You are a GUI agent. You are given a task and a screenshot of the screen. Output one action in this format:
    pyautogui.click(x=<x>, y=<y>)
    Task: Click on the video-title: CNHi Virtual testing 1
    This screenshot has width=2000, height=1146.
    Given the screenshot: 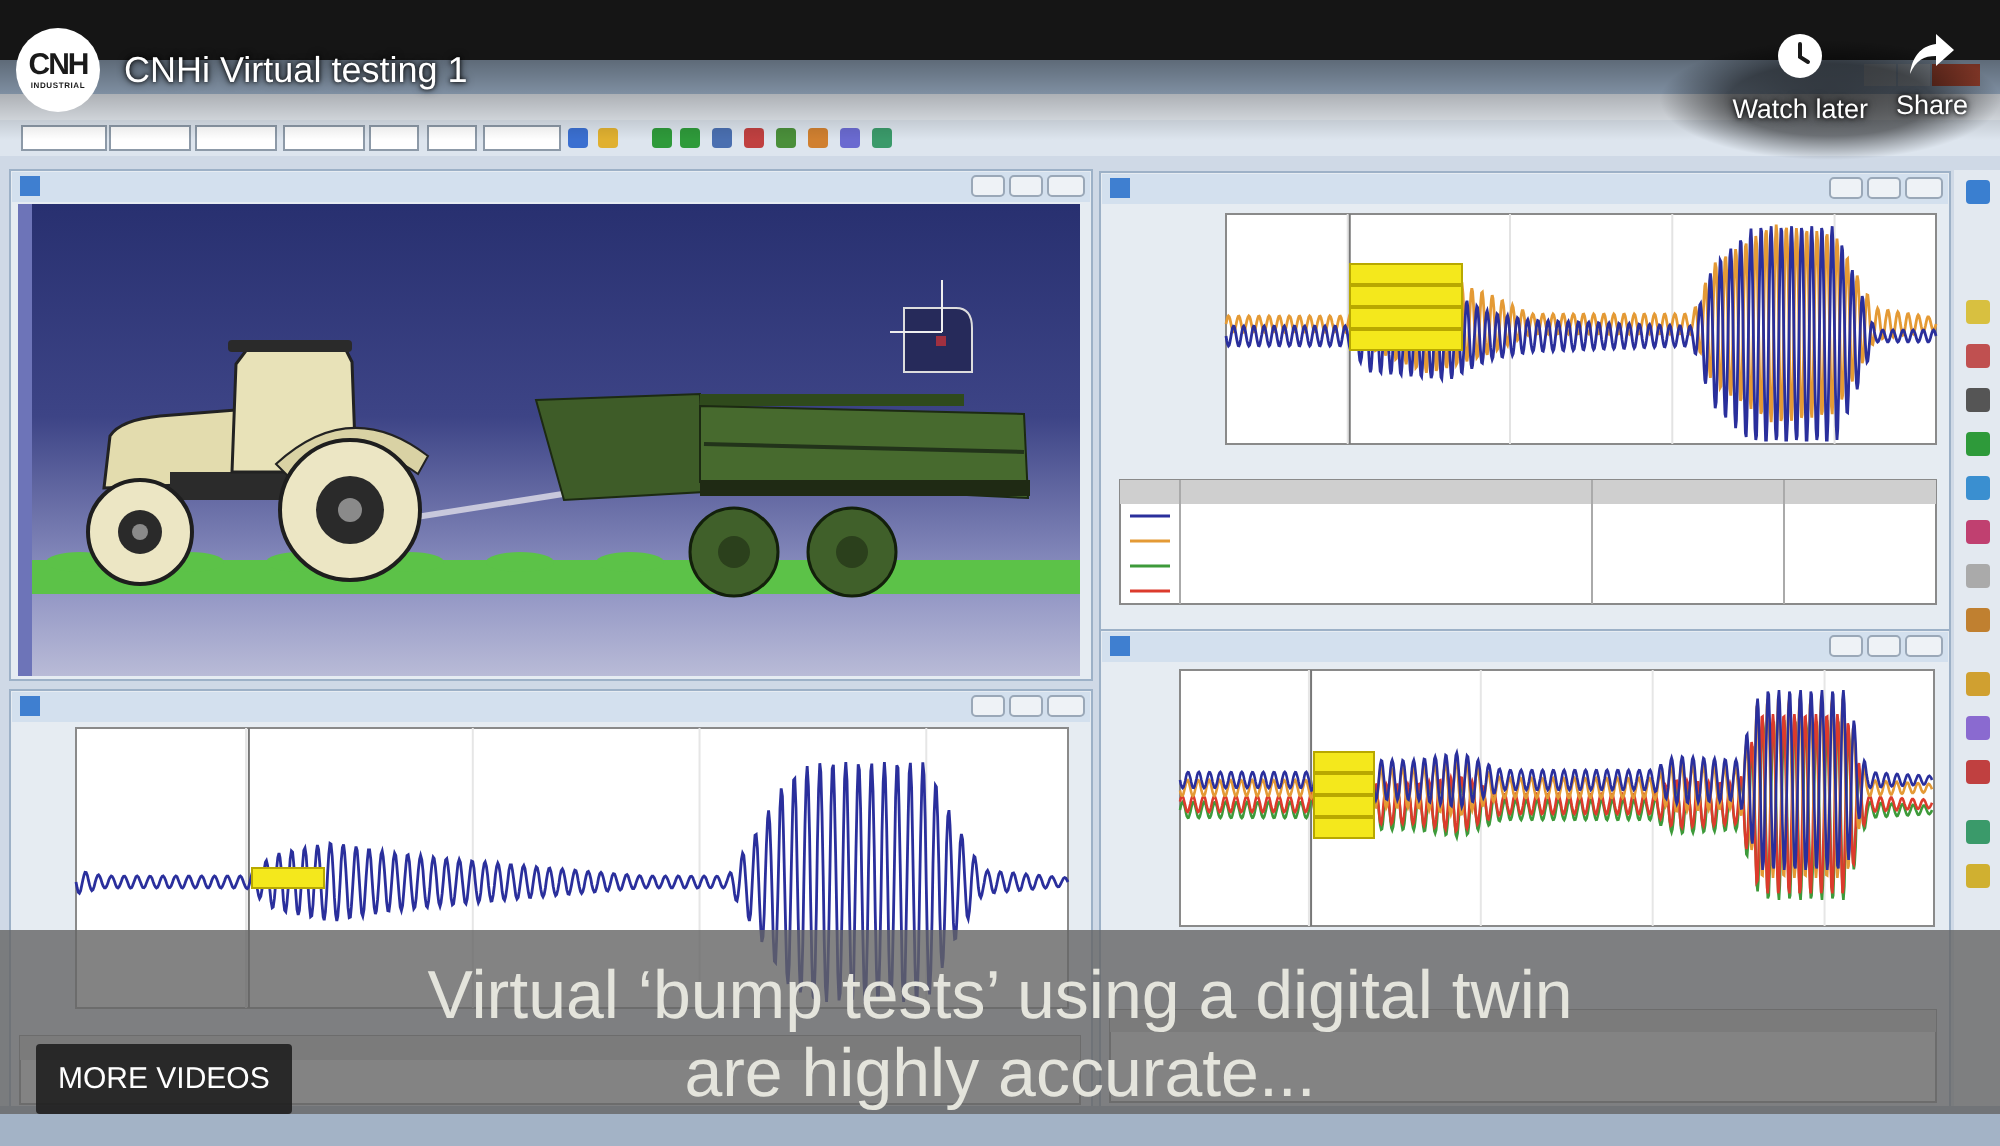 What is the action you would take?
    pyautogui.click(x=296, y=70)
    